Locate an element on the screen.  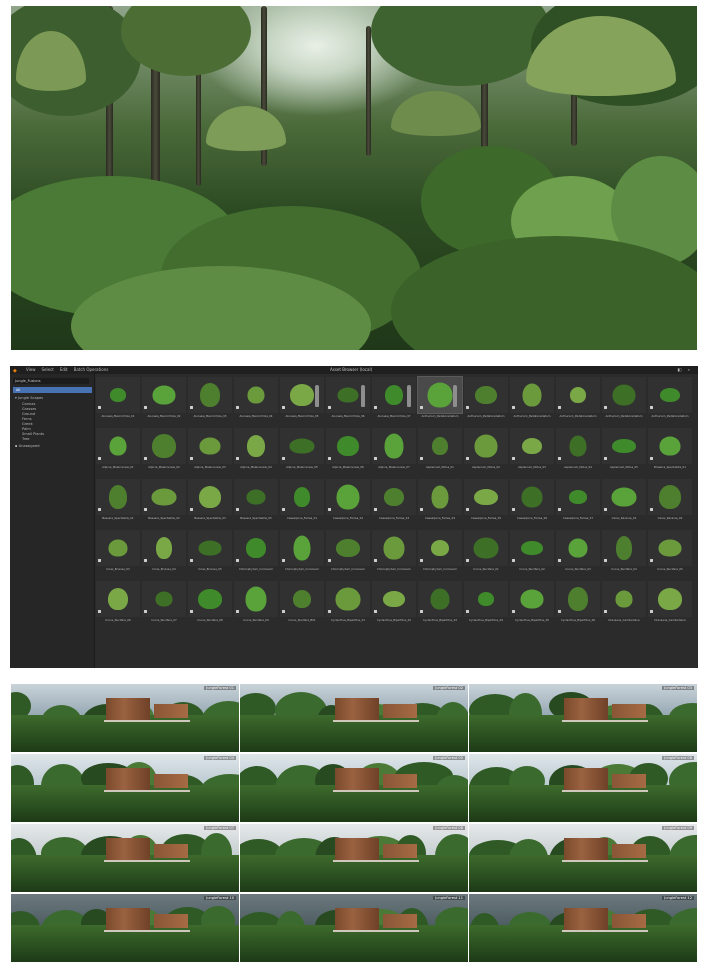
asset-tile: Cocos_Nucifera_B01 is located at coordinates (302, 603).